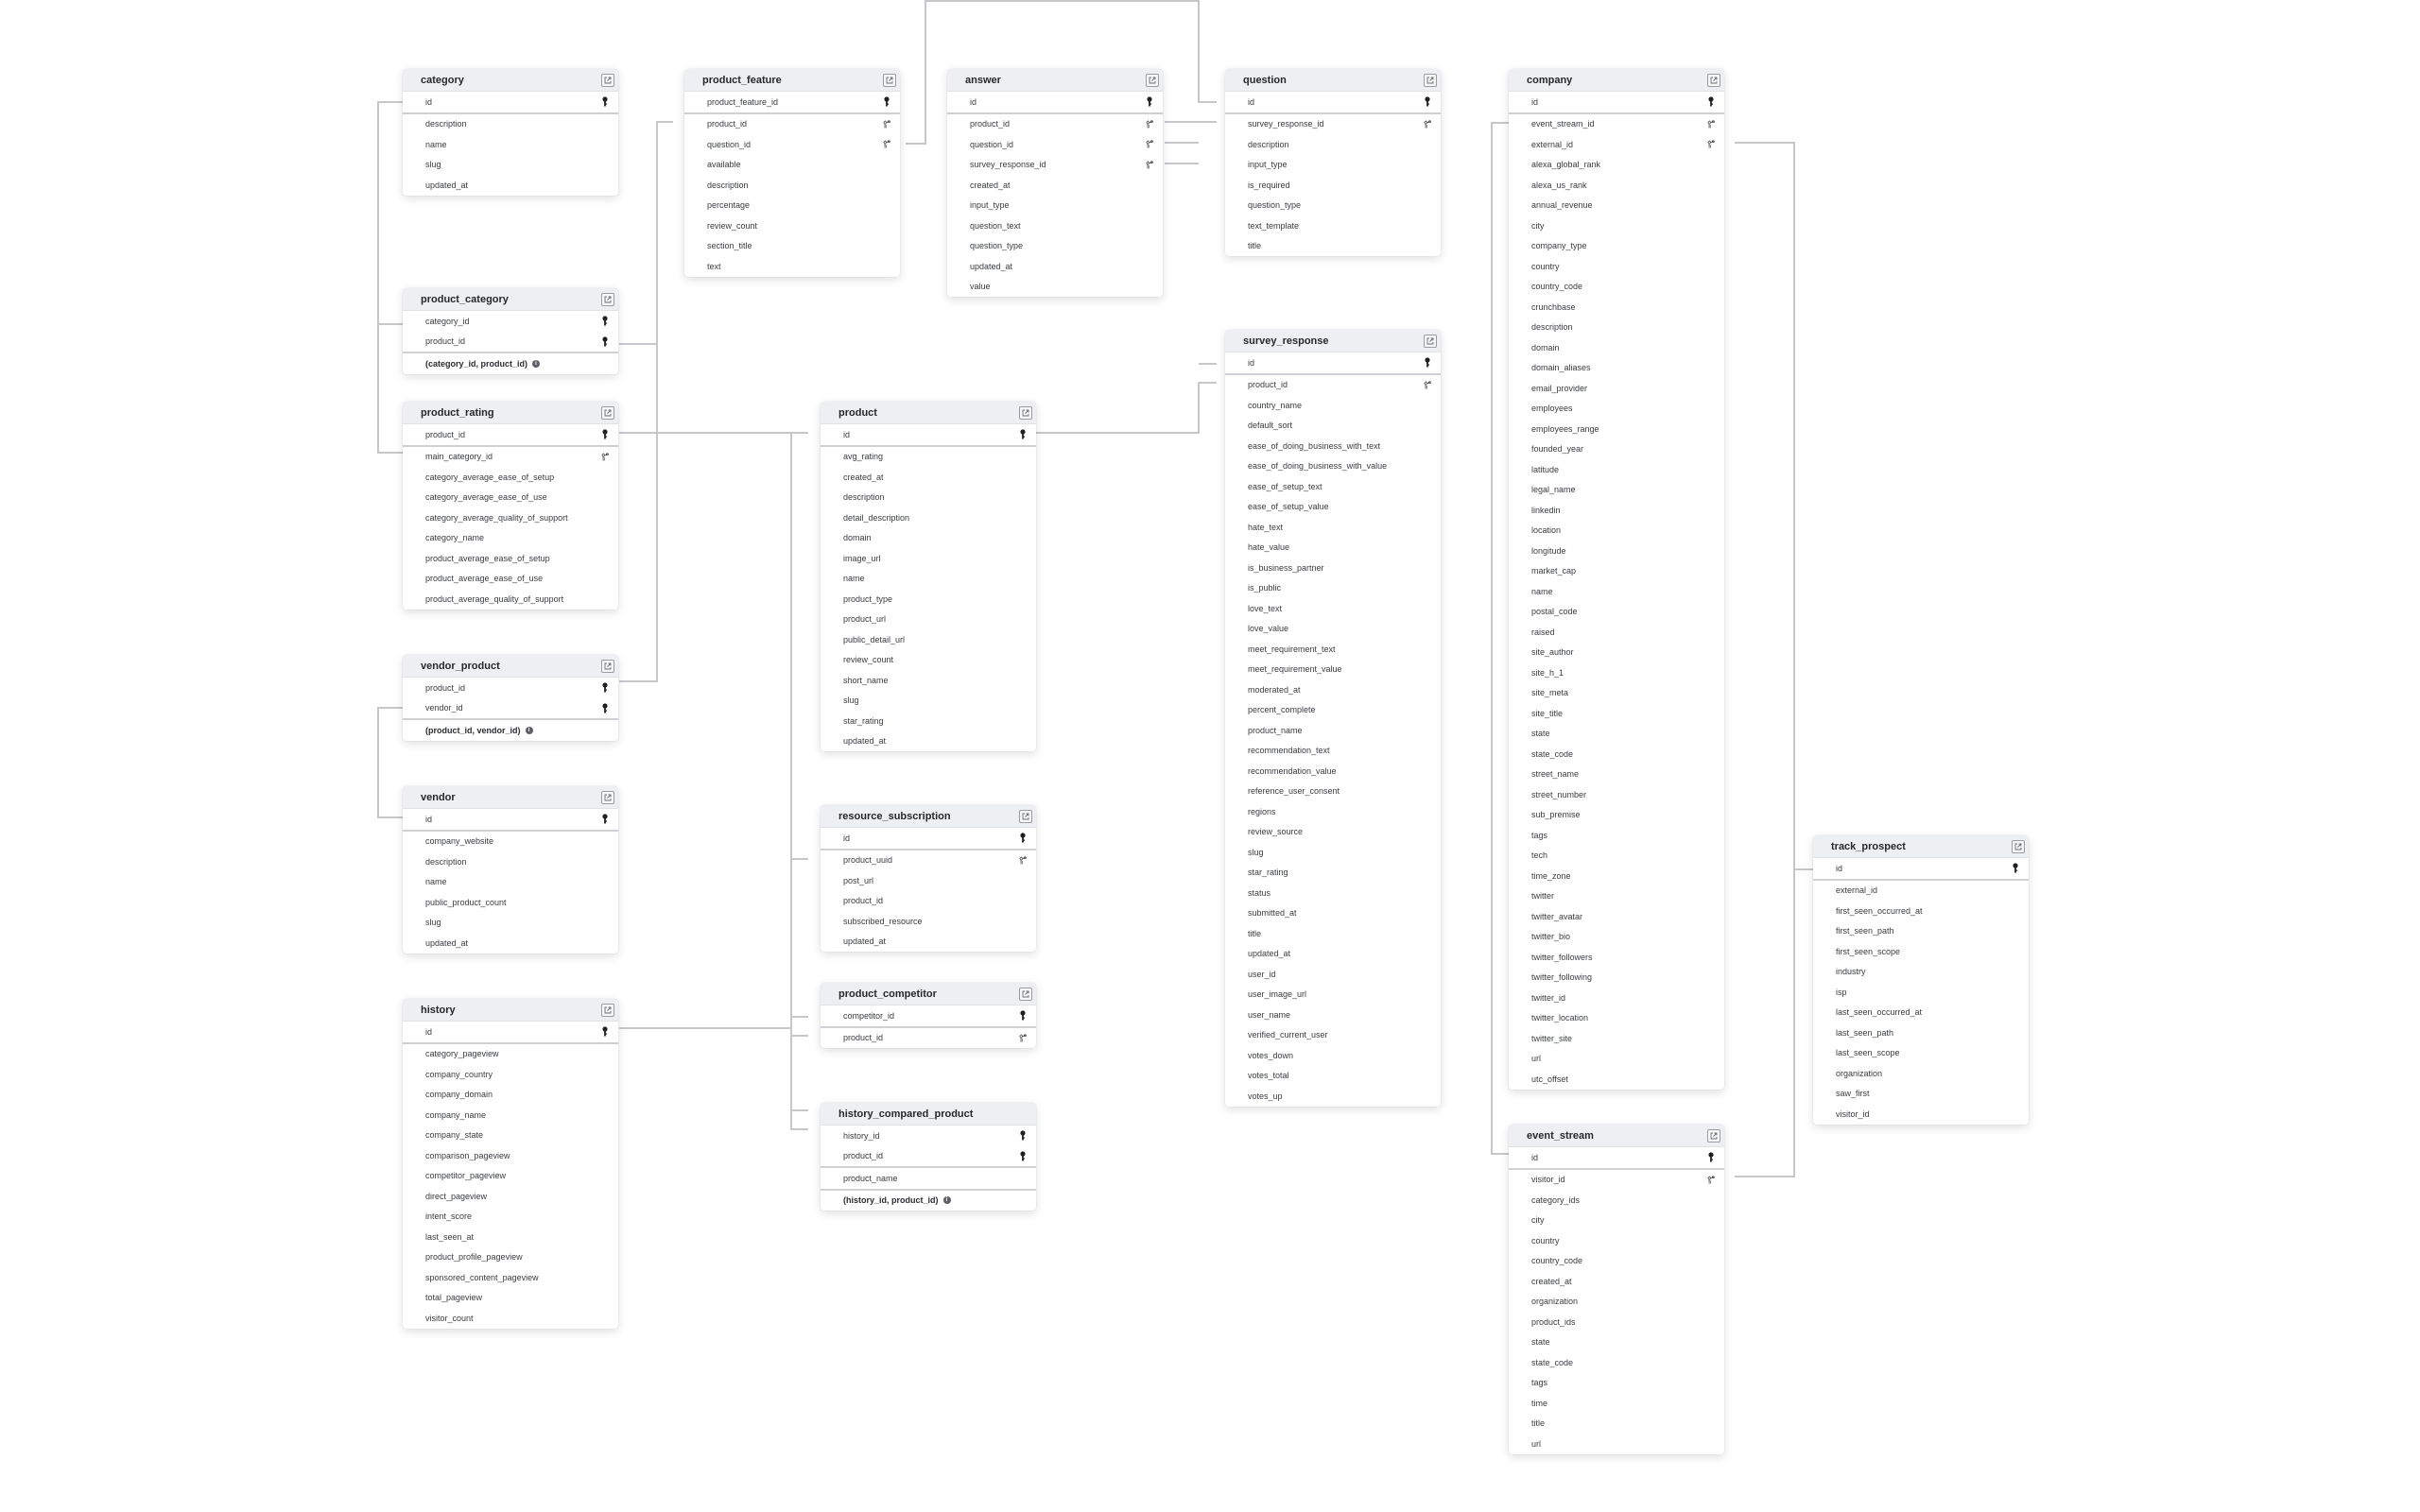 Image resolution: width=2420 pixels, height=1512 pixels. I want to click on column-row: subscribed_resource, so click(928, 921).